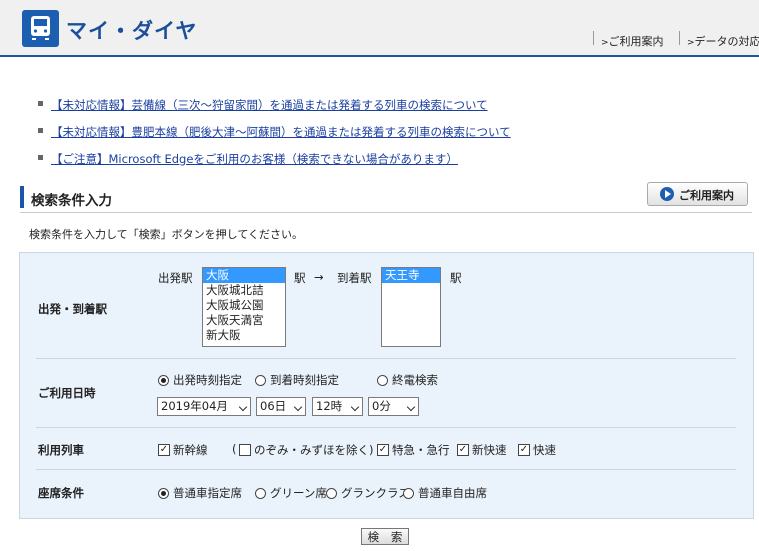 Image resolution: width=759 pixels, height=551 pixels. Describe the element at coordinates (383, 450) in the screenshot. I see `checkbox-tokkyu: ✓` at that location.